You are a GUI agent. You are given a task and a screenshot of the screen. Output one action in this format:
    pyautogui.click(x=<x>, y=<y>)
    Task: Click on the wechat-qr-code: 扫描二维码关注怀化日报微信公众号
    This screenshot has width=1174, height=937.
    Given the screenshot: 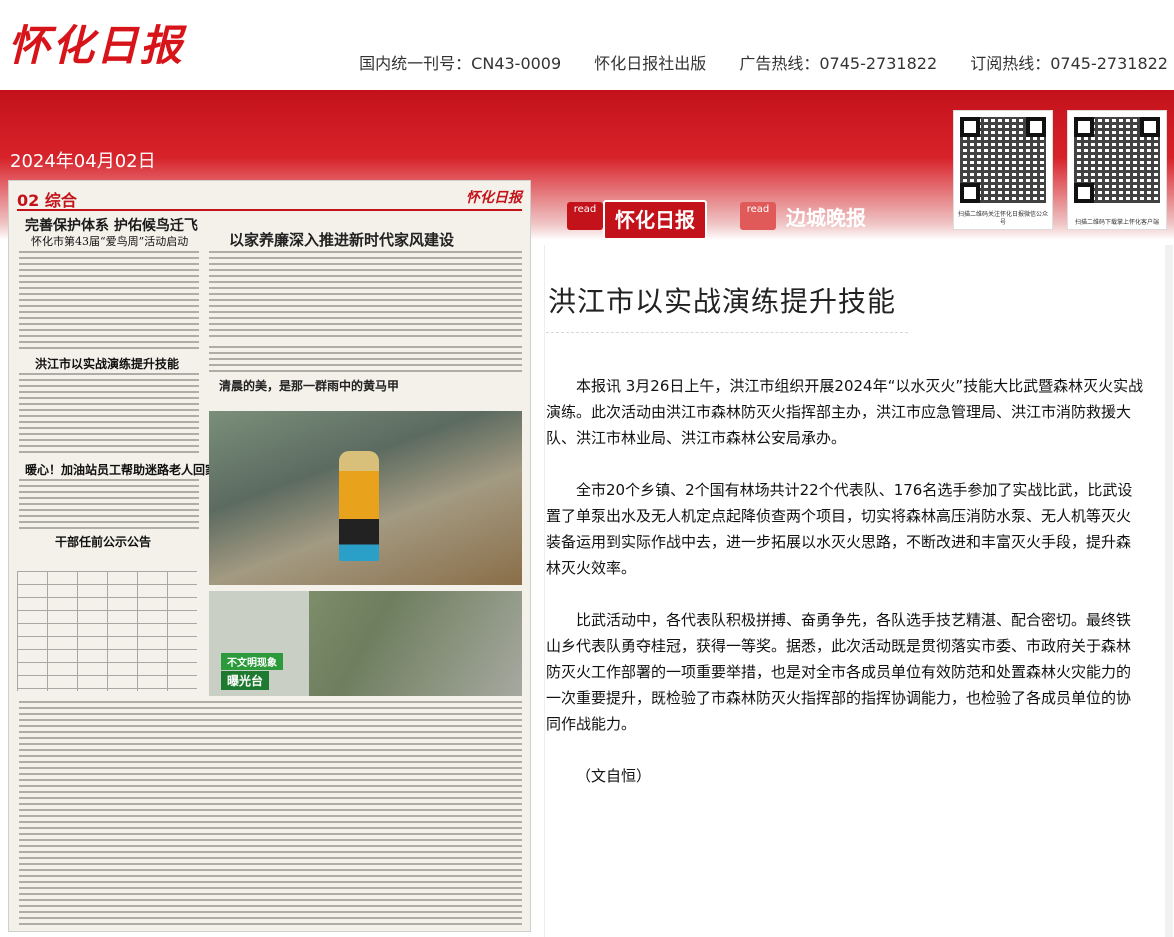 What is the action you would take?
    pyautogui.click(x=1003, y=170)
    